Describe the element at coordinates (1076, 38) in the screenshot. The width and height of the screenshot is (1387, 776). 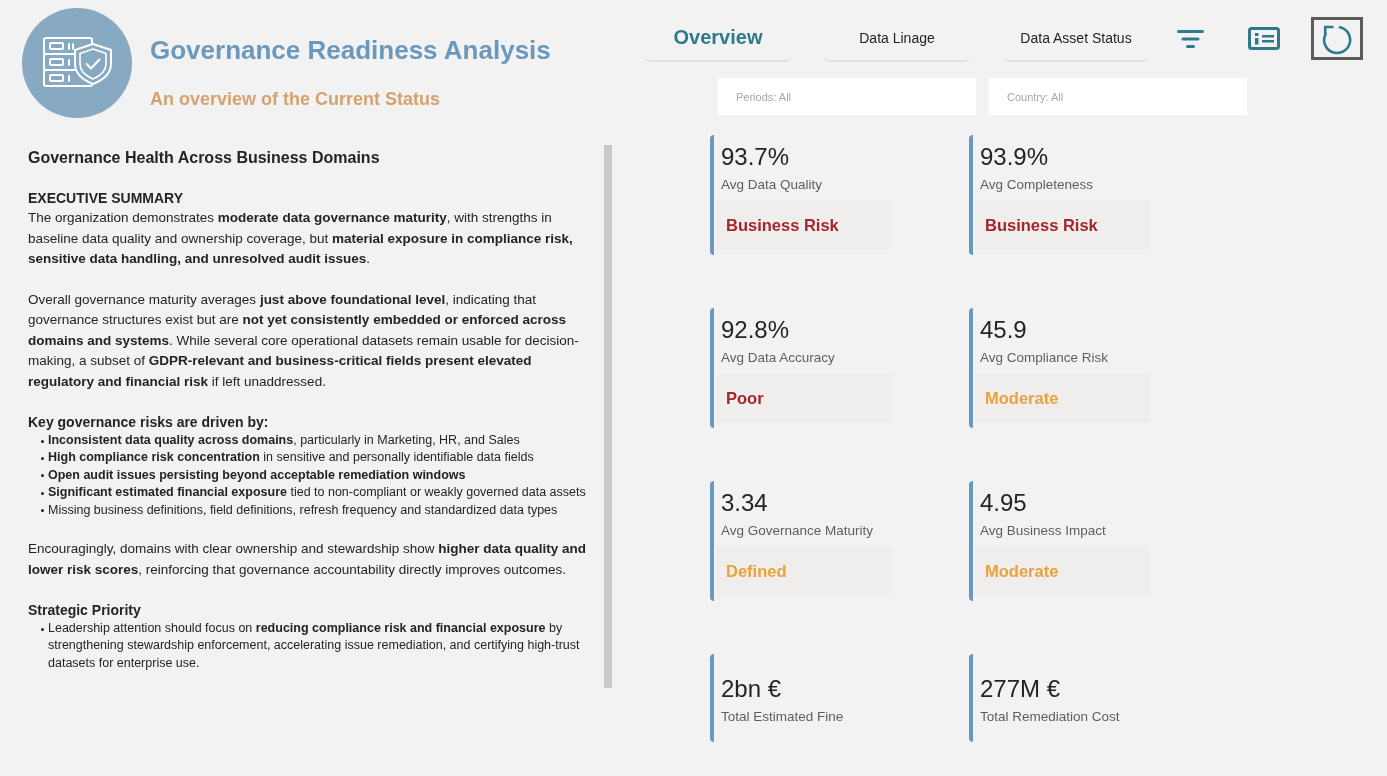
I see `nav-tab: Data Asset Status` at that location.